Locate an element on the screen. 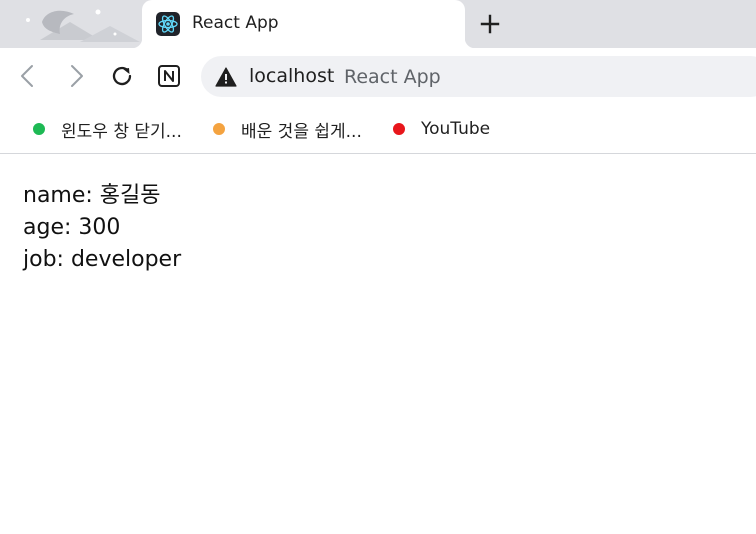  bookmark-label: YouTube is located at coordinates (456, 129).